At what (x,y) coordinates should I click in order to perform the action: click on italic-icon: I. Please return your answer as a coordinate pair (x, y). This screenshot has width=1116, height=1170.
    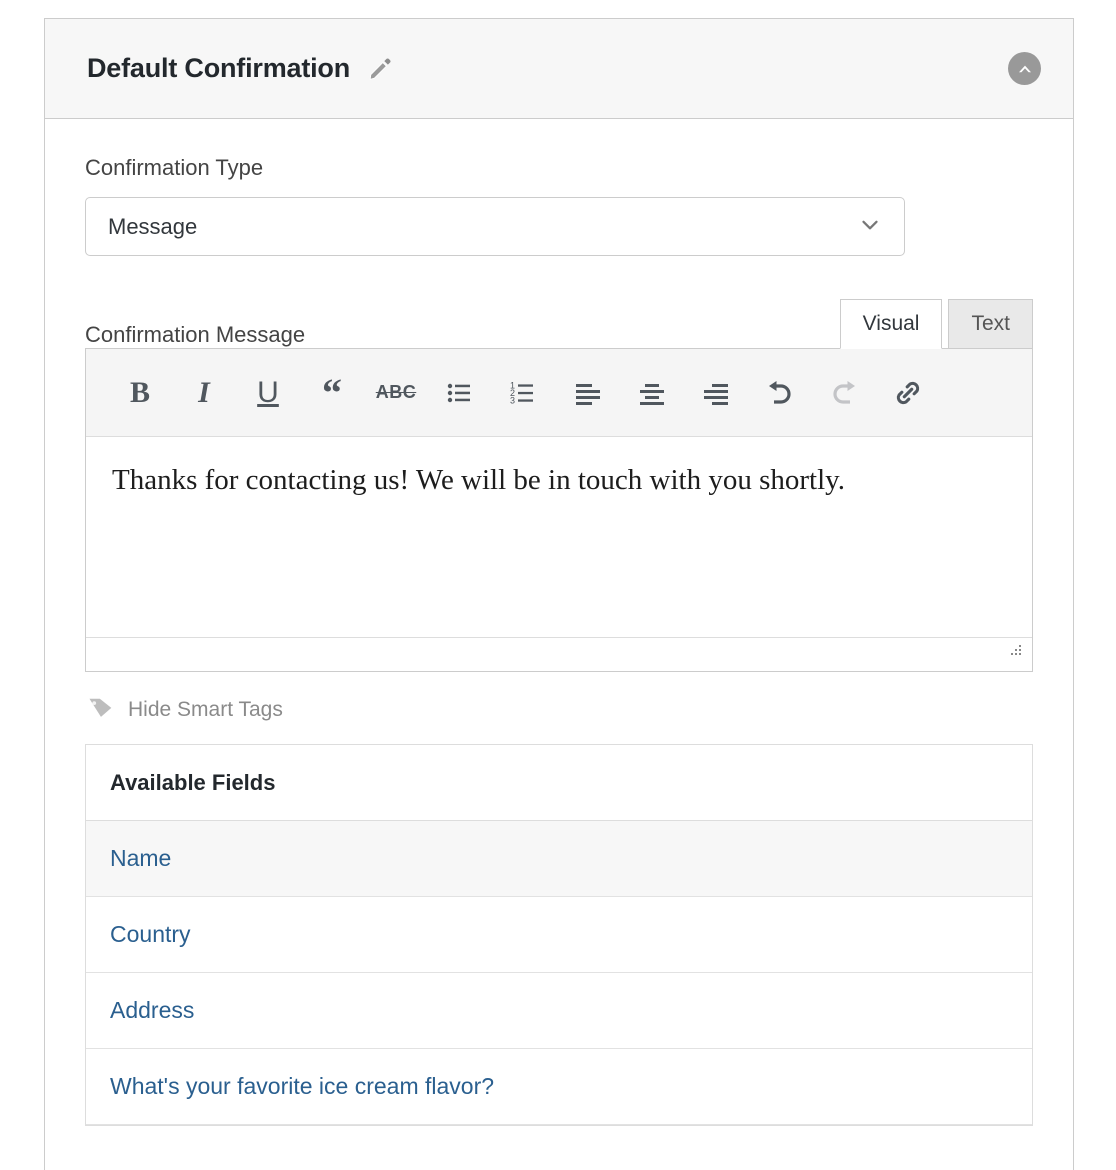
    Looking at the image, I should click on (204, 393).